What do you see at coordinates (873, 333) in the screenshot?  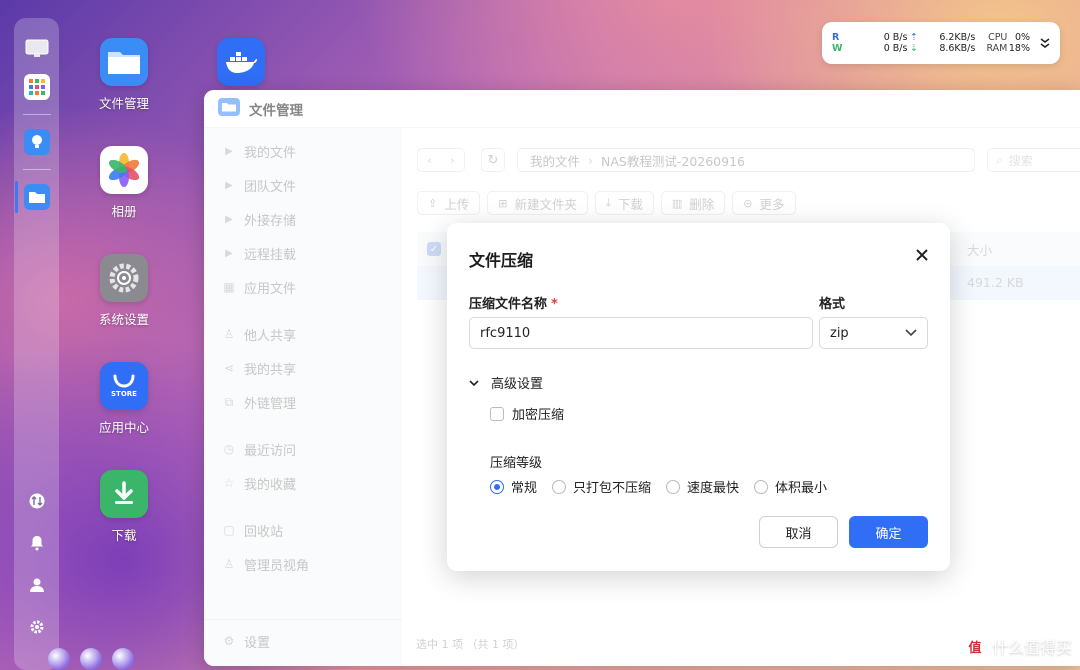 I see `format-select: zip` at bounding box center [873, 333].